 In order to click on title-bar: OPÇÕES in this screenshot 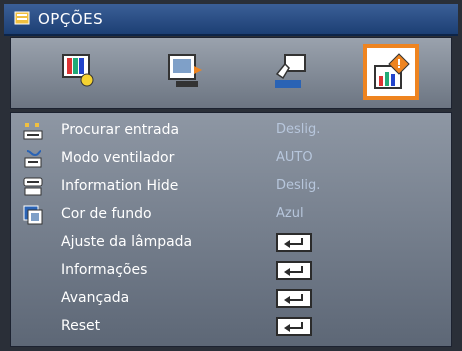, I will do `click(231, 20)`.